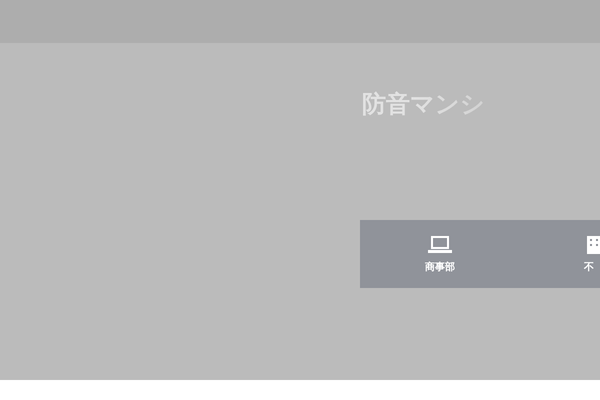 The image size is (600, 400). I want to click on laptop-icon, so click(440, 244).